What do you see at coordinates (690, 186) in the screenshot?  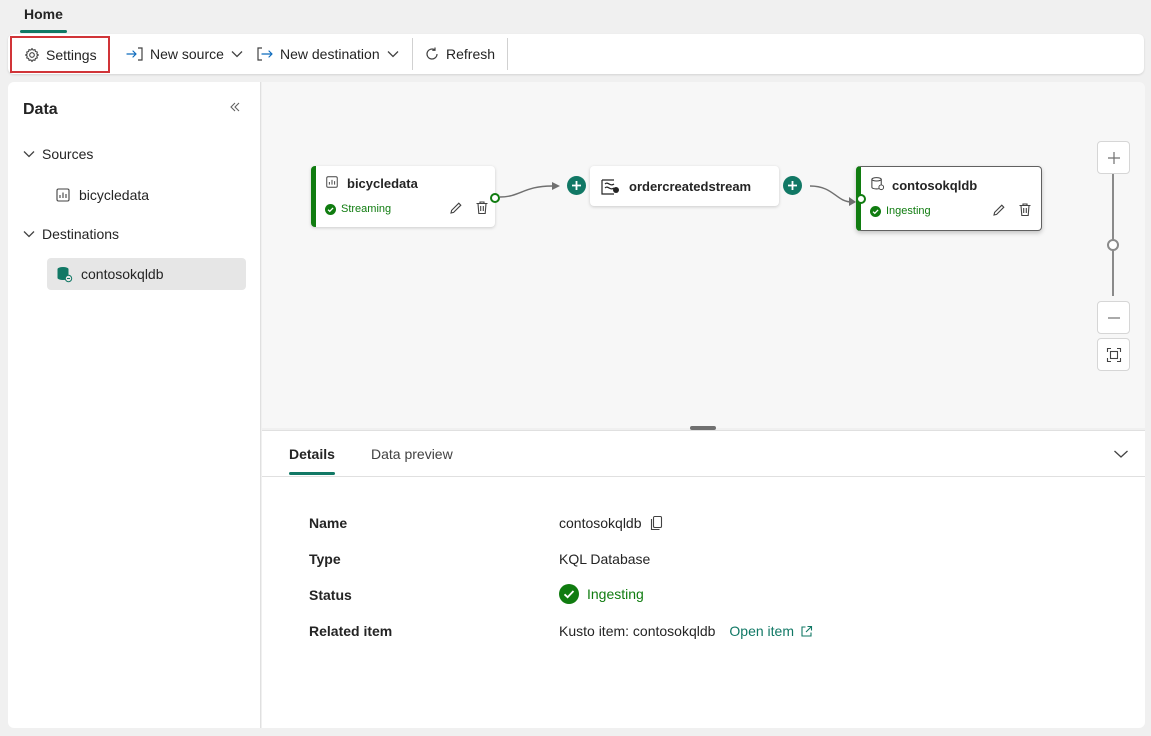 I see `stream-node-title: ordercreatedstream` at bounding box center [690, 186].